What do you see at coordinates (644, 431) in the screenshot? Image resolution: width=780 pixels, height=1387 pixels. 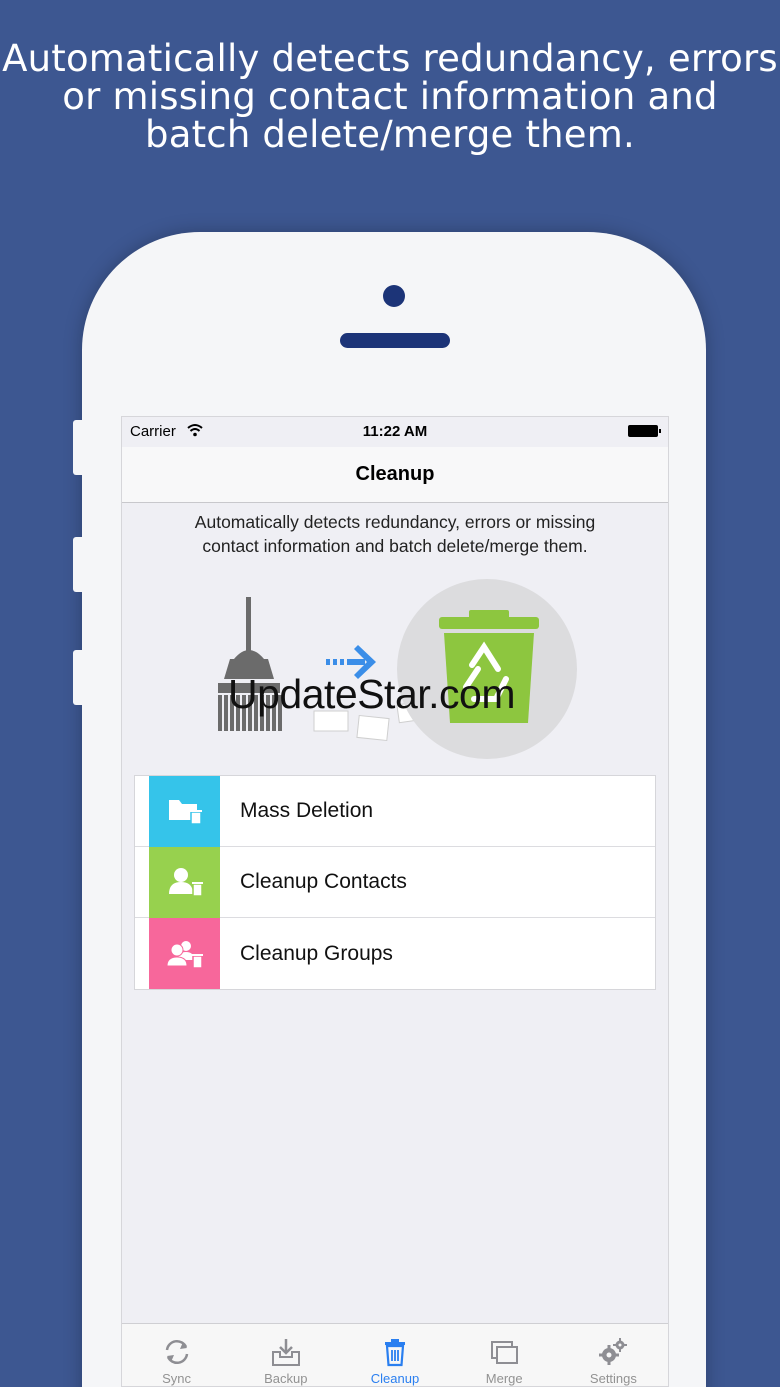 I see `battery-icon` at bounding box center [644, 431].